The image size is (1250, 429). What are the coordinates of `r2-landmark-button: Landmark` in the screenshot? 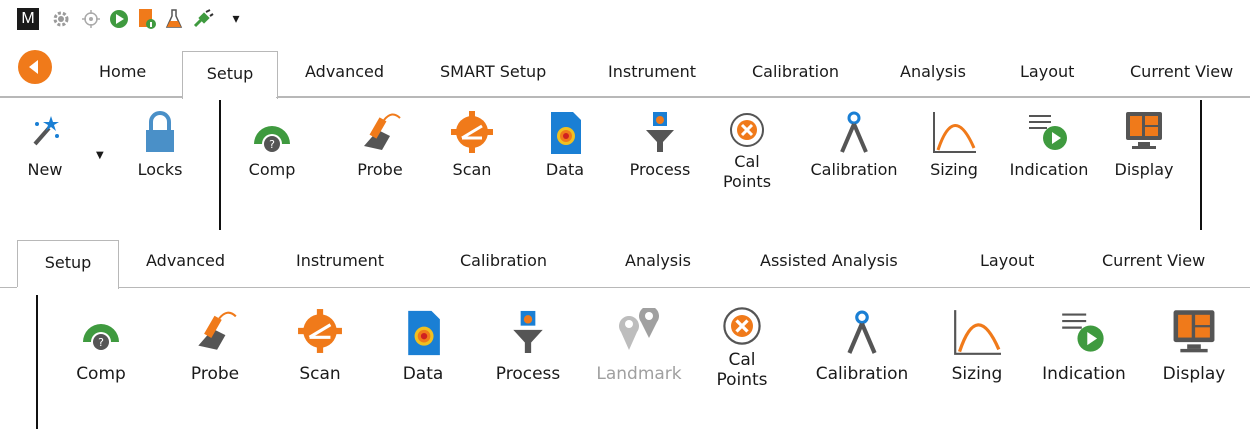 It's located at (639, 346).